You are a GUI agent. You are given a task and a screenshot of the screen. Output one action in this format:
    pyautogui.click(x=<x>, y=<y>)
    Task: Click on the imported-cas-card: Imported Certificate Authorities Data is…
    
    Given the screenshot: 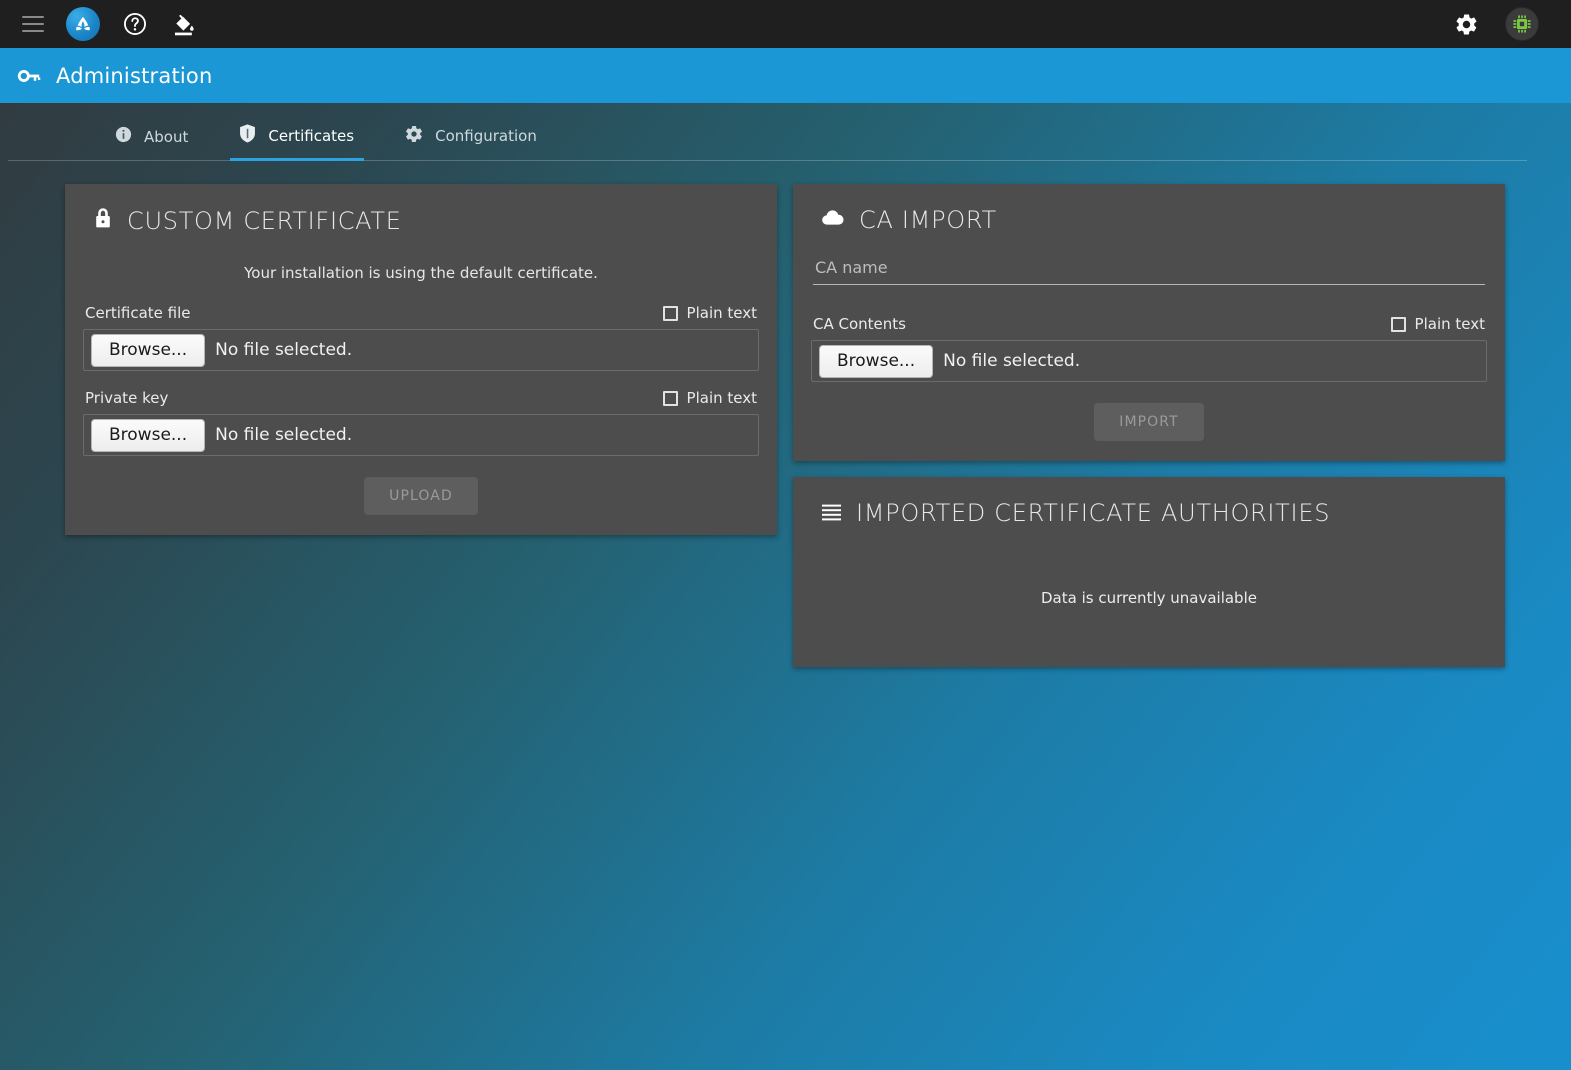 What is the action you would take?
    pyautogui.click(x=1149, y=572)
    